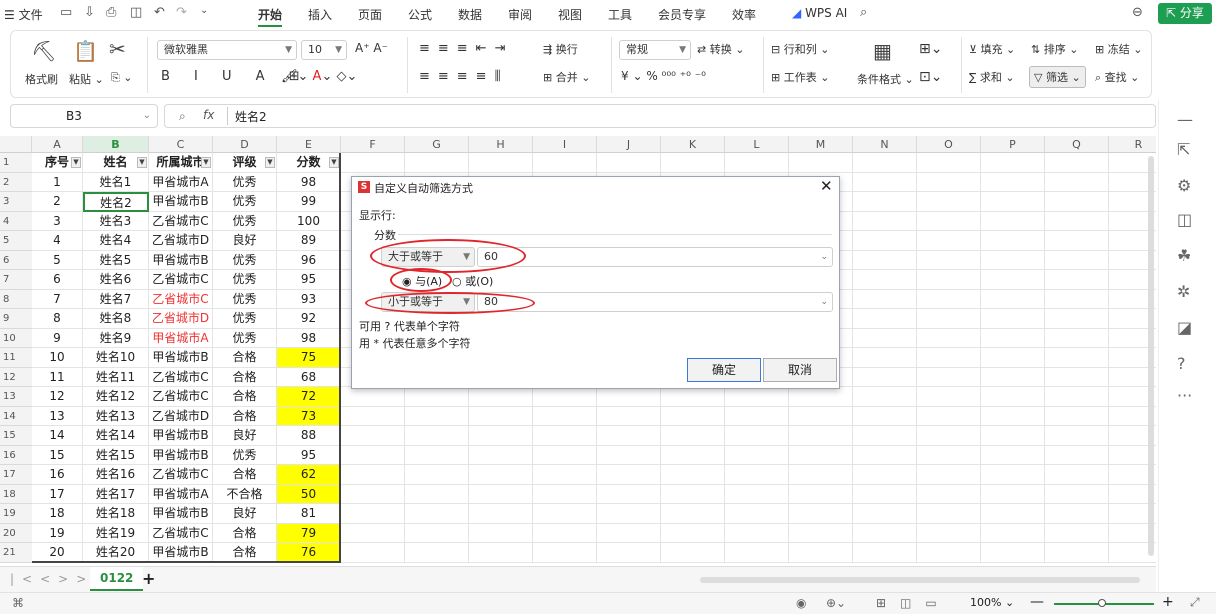 The width and height of the screenshot is (1216, 614). I want to click on collapse-icon: —, so click(1185, 119).